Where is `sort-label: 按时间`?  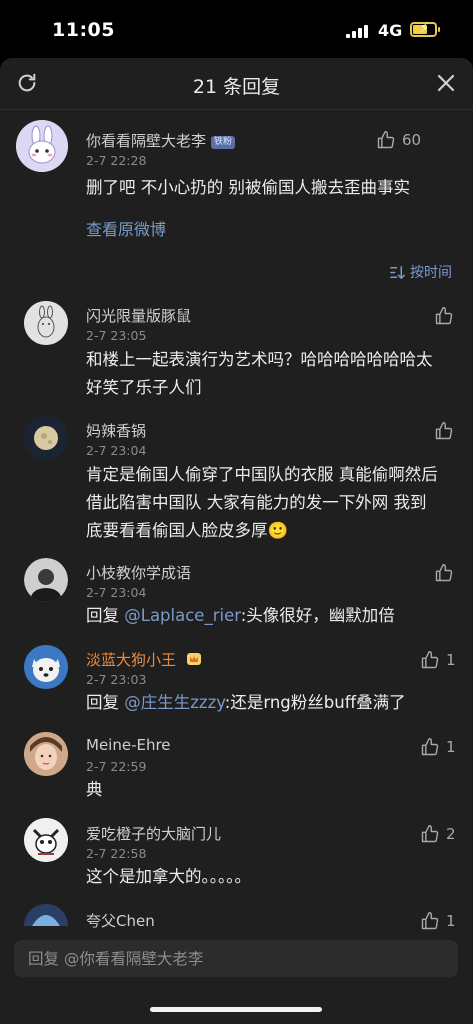
sort-label: 按时间 is located at coordinates (431, 273).